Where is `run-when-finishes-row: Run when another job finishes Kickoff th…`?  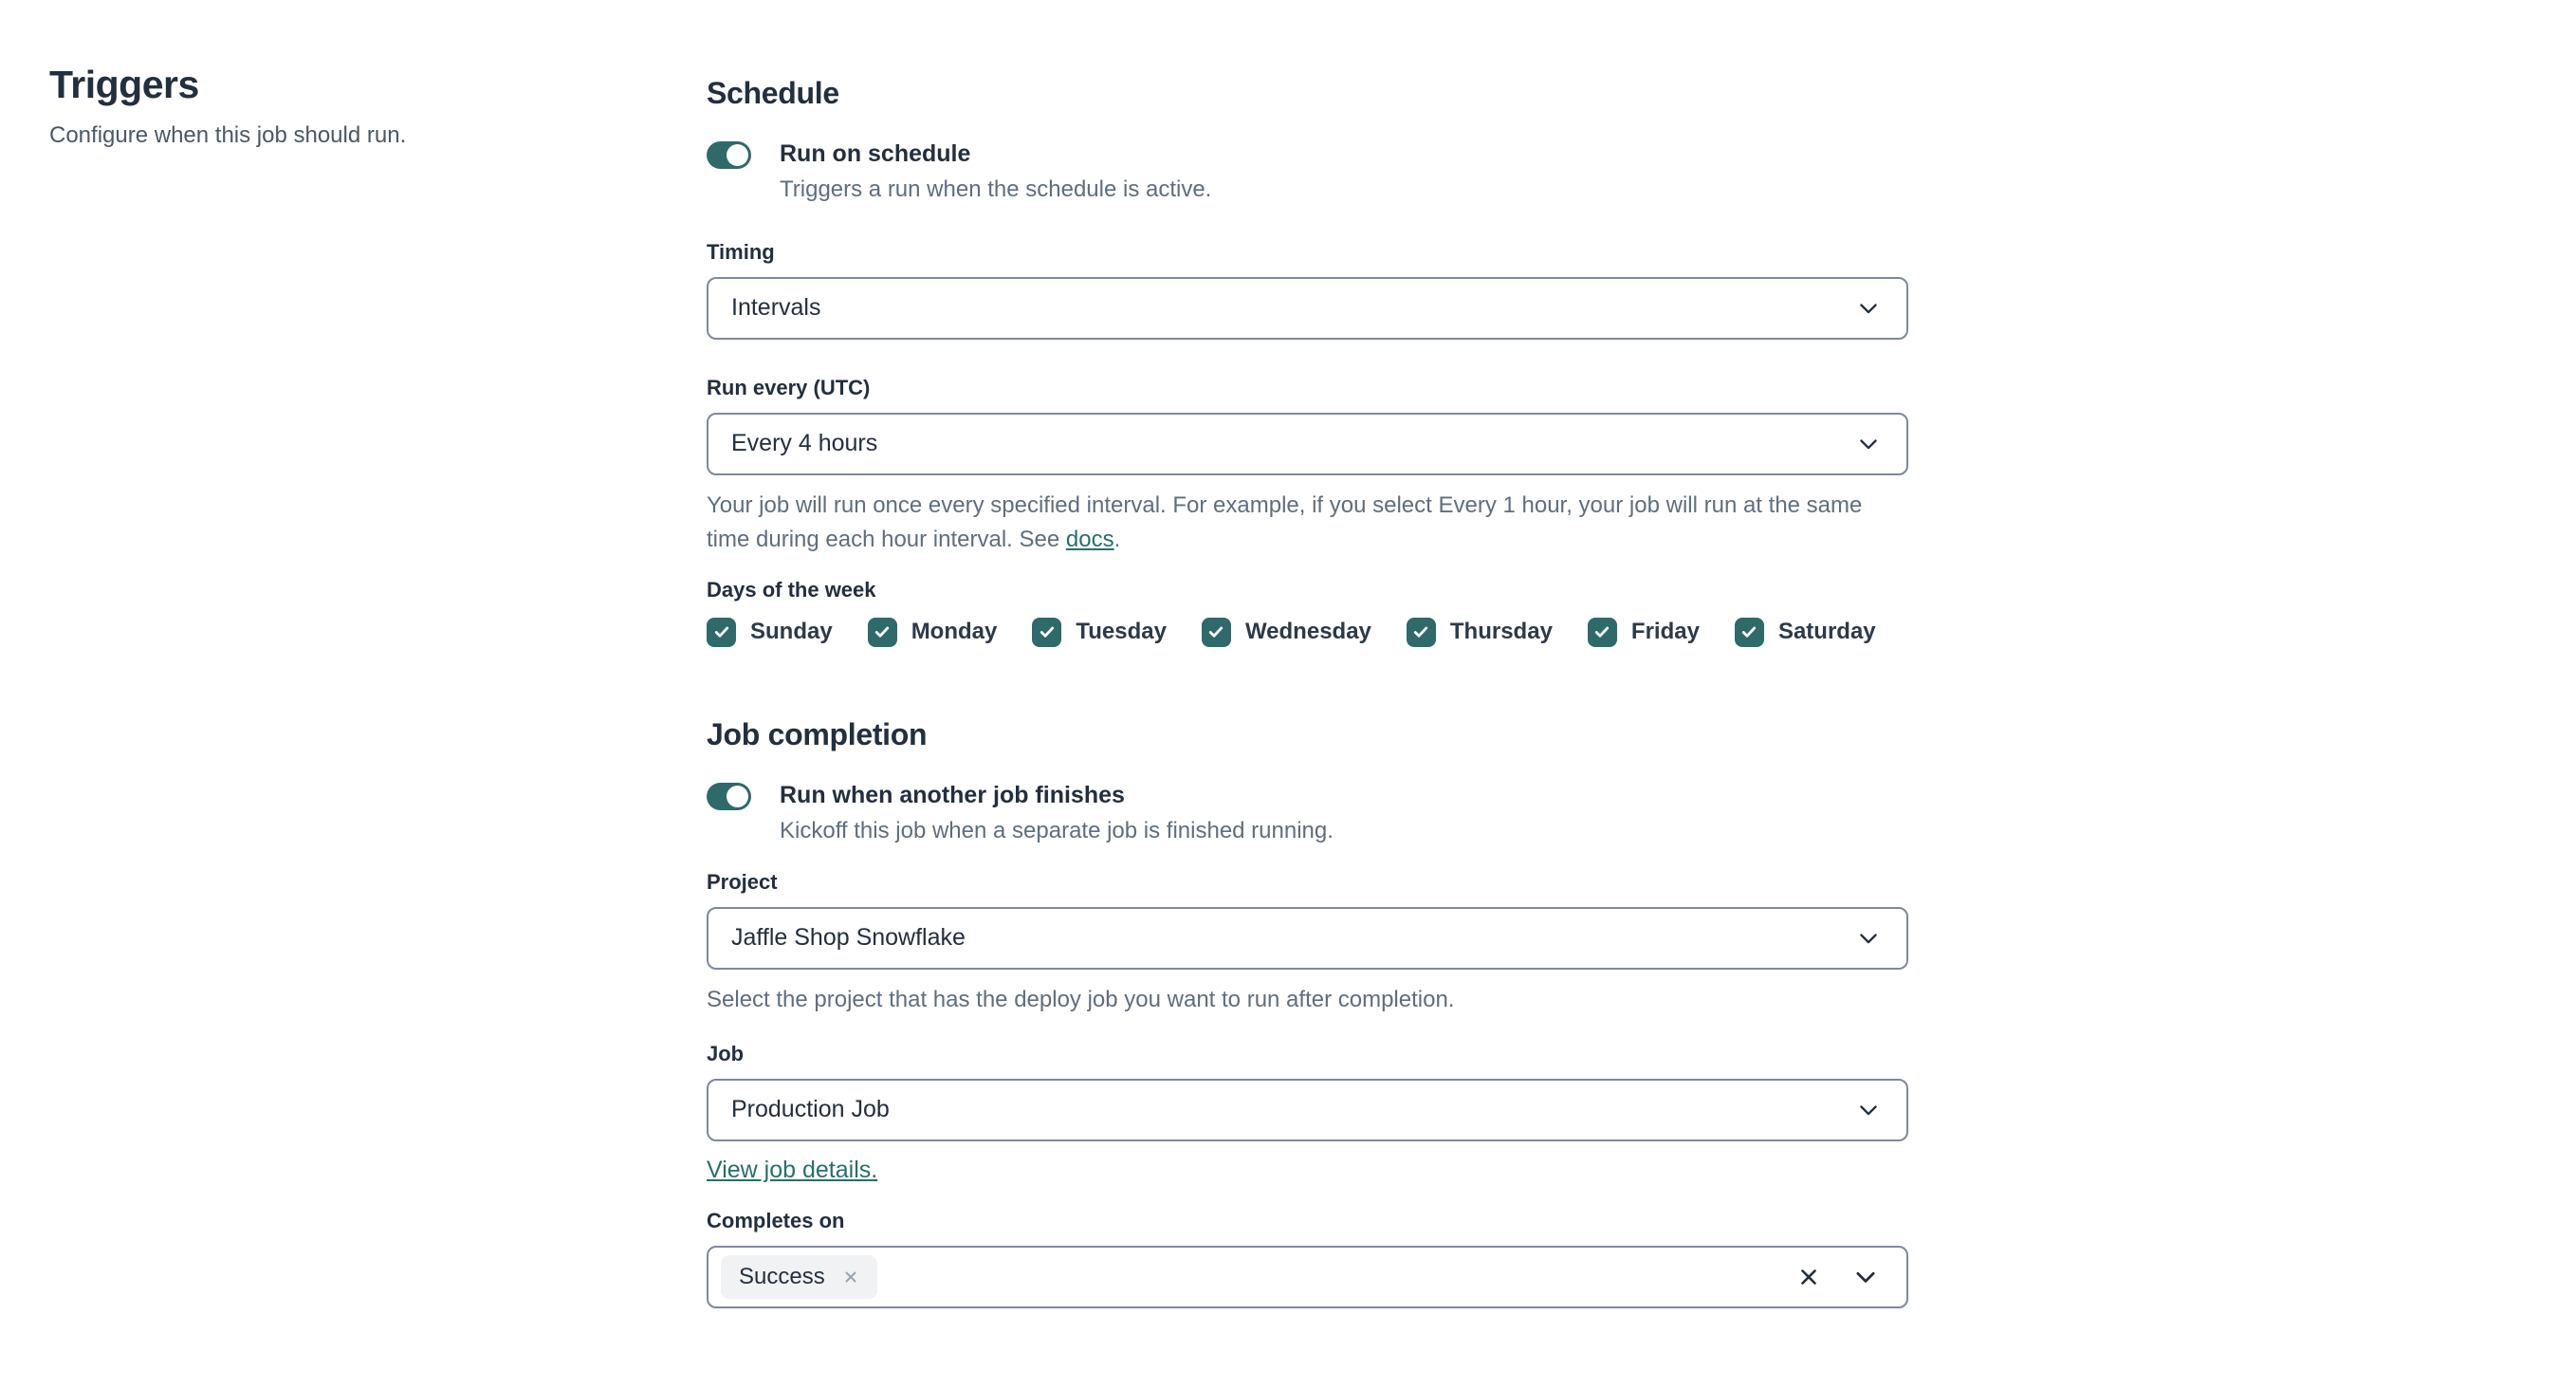
run-when-finishes-row: Run when another job finishes Kickoff th… is located at coordinates (1307, 813).